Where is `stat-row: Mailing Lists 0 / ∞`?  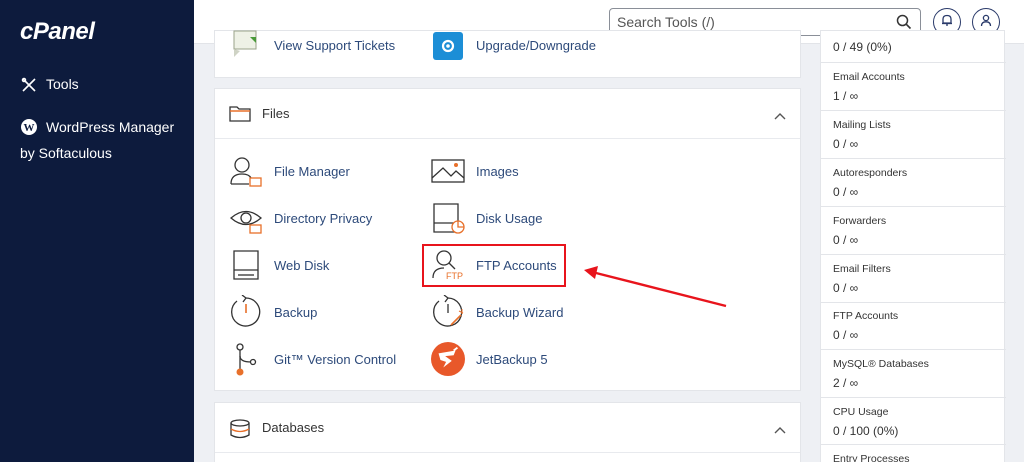
stat-row: Mailing Lists 0 / ∞ is located at coordinates (913, 134).